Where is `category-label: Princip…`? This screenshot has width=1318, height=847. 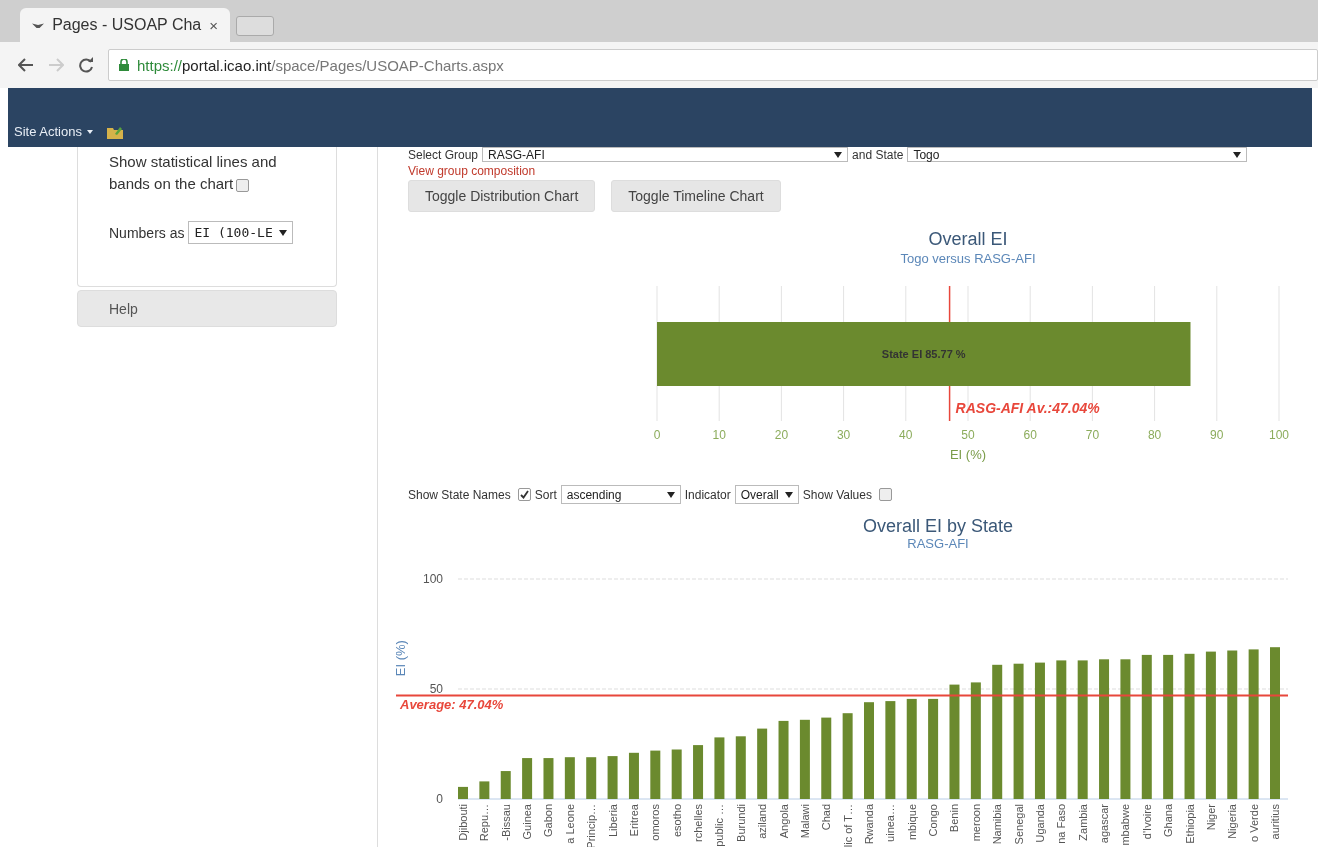 category-label: Princip… is located at coordinates (591, 825).